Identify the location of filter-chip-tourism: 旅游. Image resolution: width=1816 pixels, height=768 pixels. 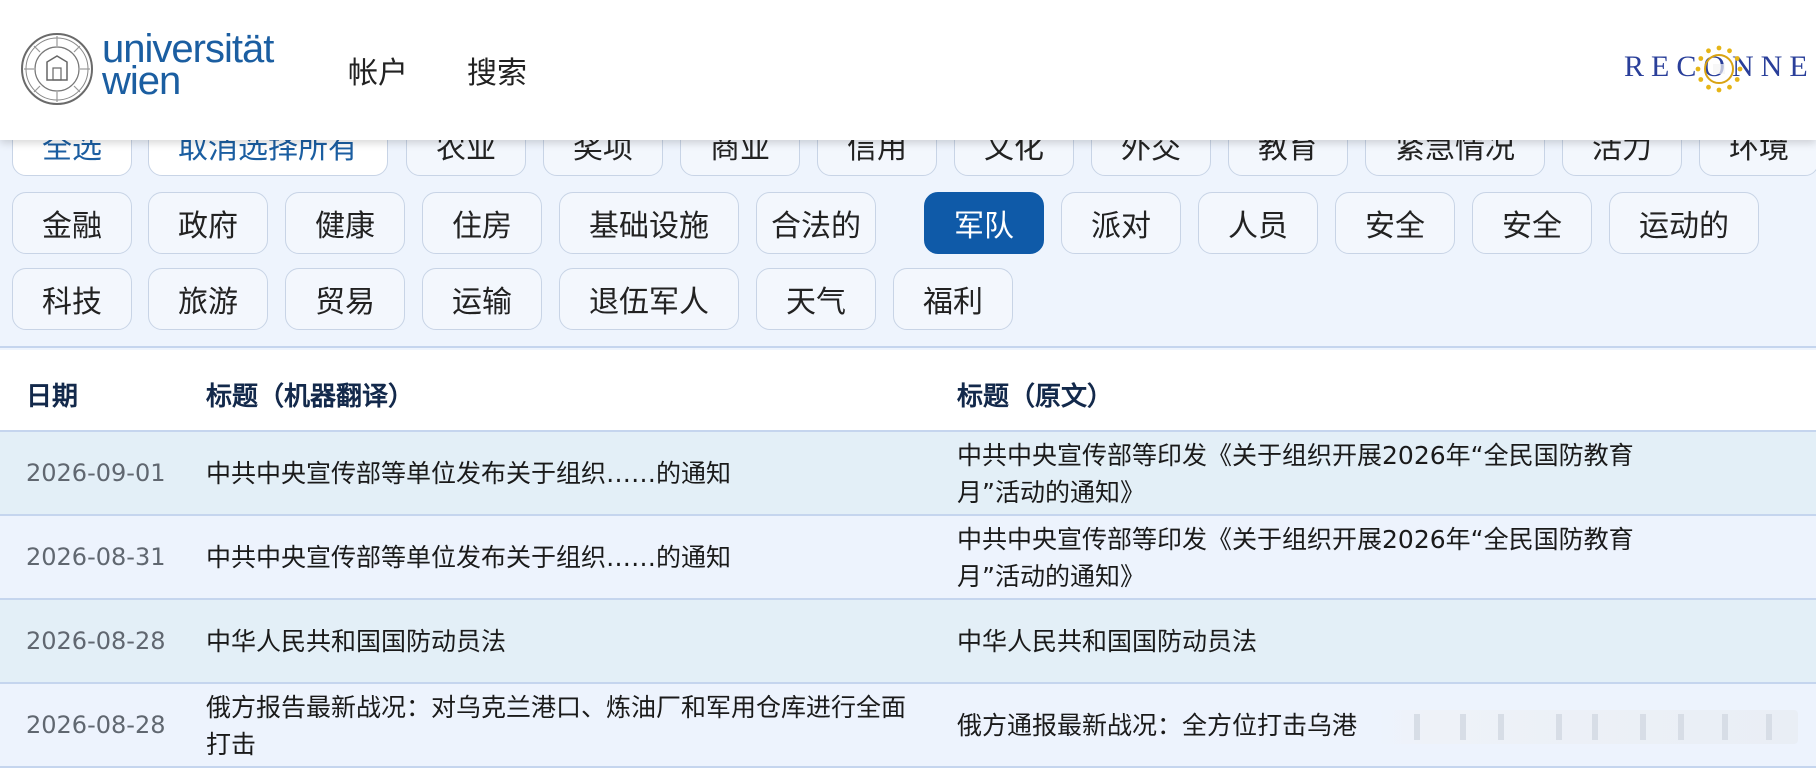
(208, 299).